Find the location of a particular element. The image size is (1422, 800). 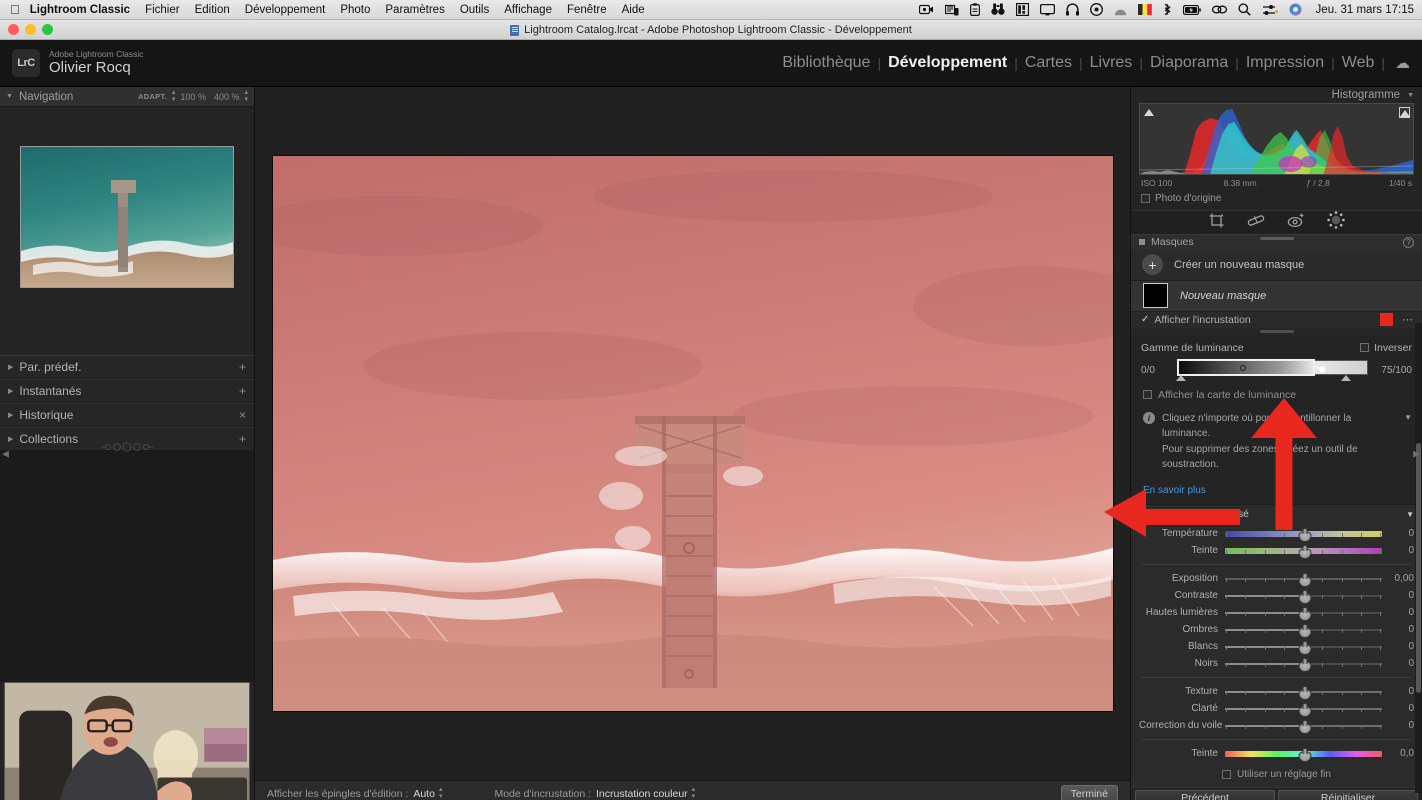

search-icon is located at coordinates (1244, 9).